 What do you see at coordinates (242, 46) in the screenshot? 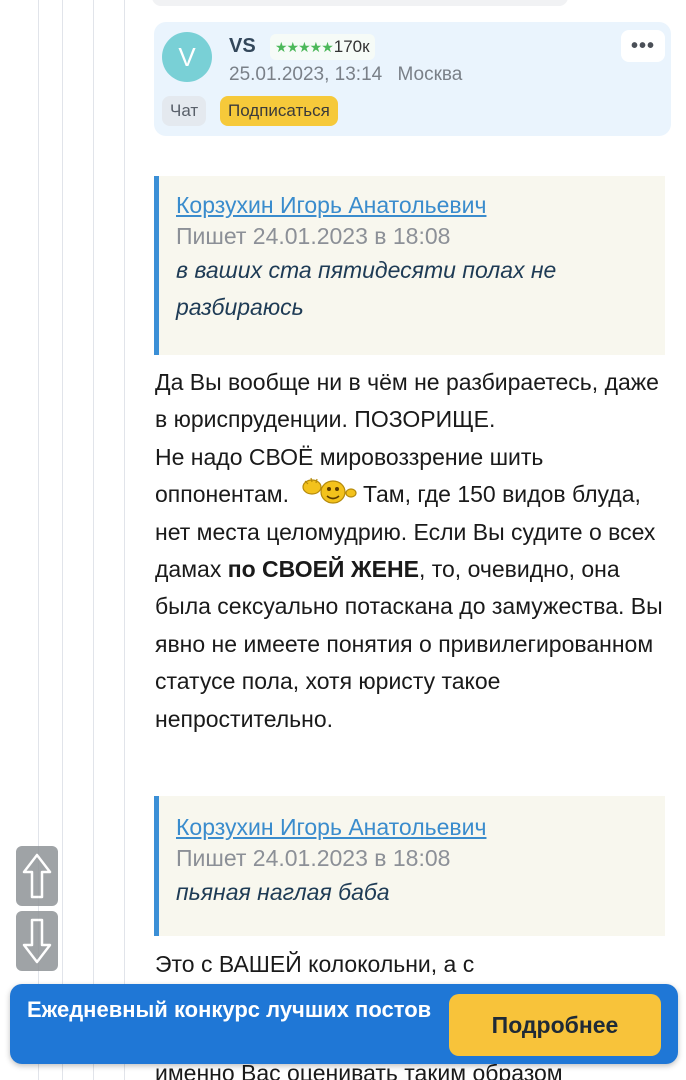
I see `author-name: VS` at bounding box center [242, 46].